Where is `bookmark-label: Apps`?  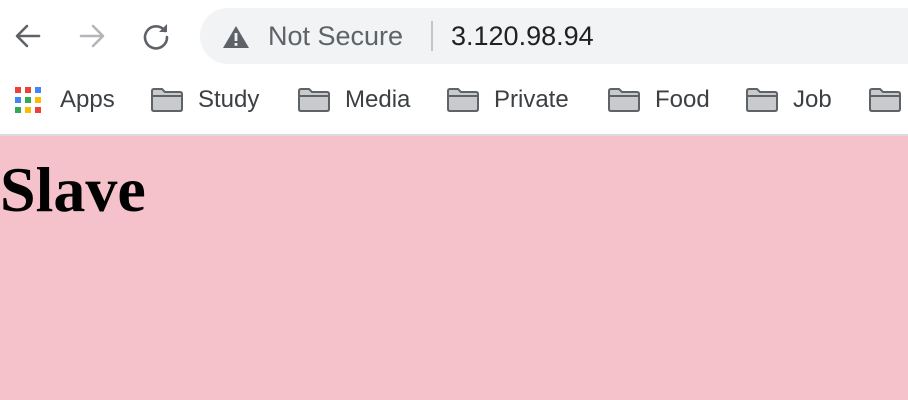 bookmark-label: Apps is located at coordinates (87, 99).